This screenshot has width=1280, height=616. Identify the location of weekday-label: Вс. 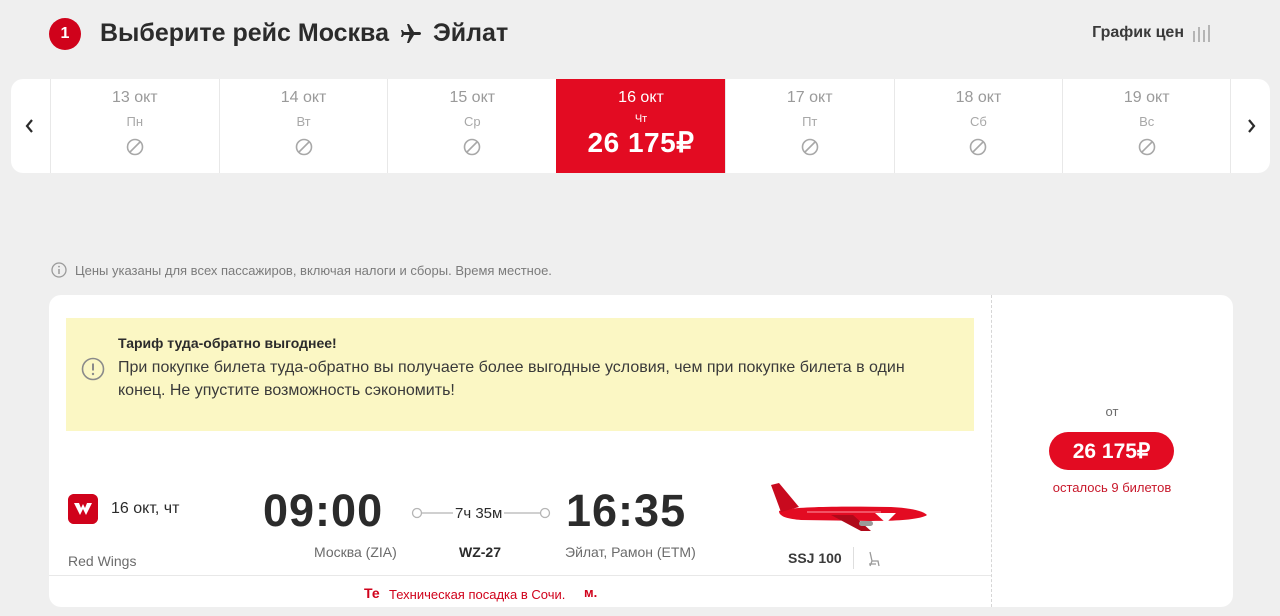
(1147, 121).